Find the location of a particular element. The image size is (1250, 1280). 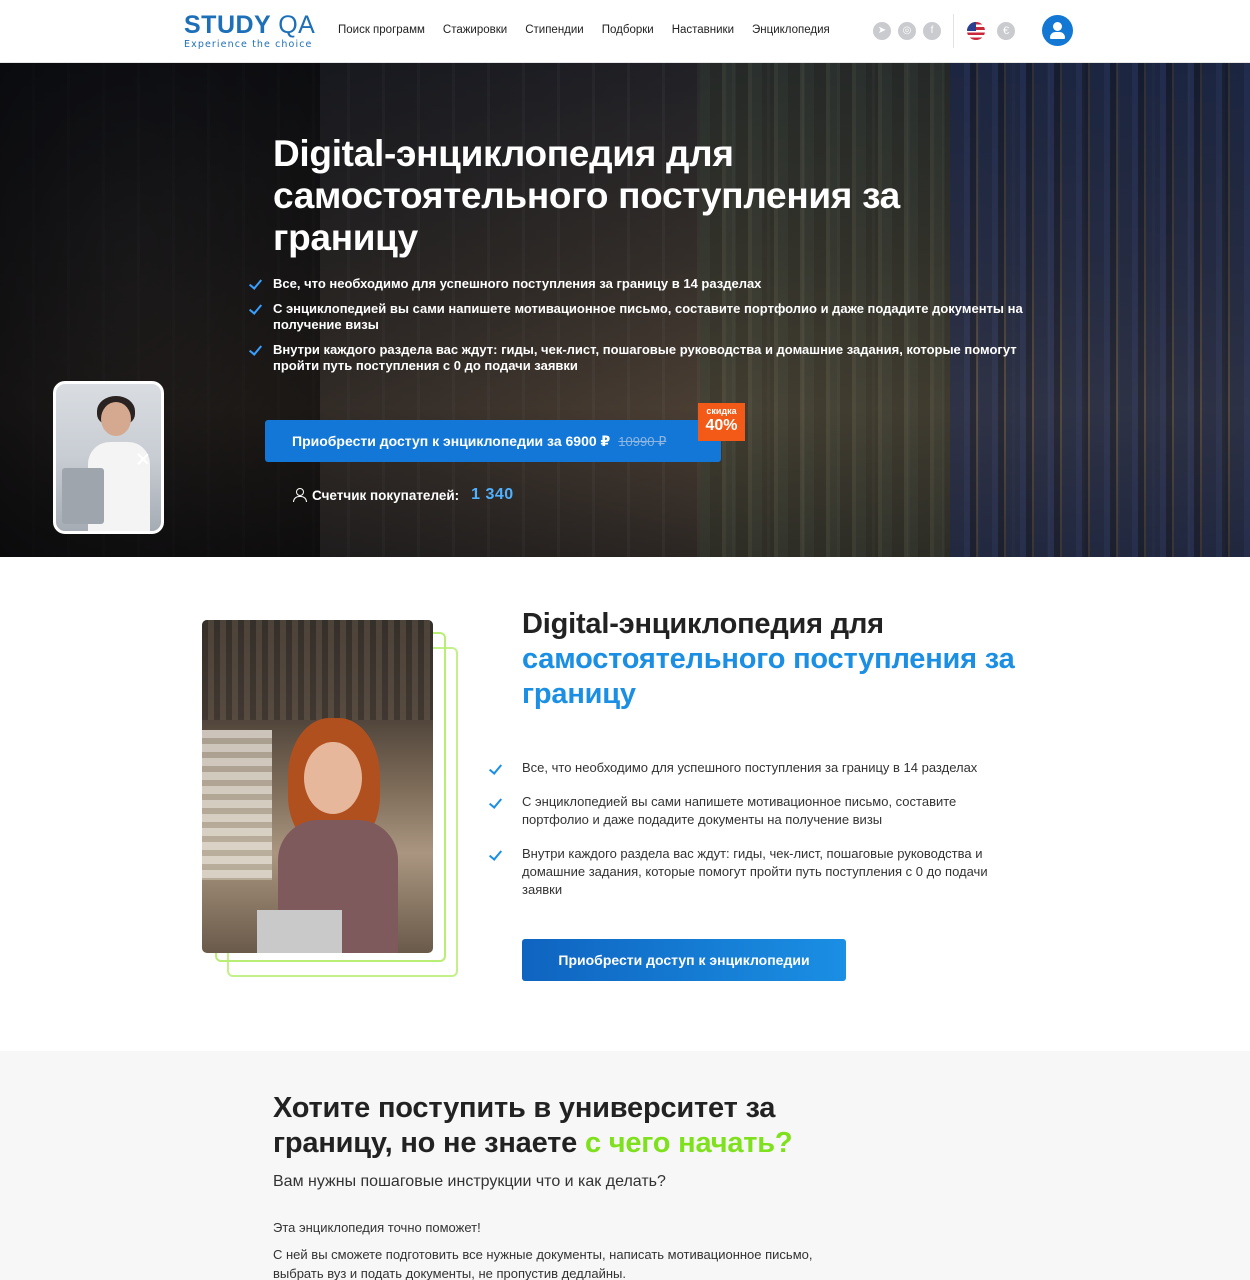

intro-paragraph: Эта энциклопедия точно поможет! is located at coordinates (377, 1227).